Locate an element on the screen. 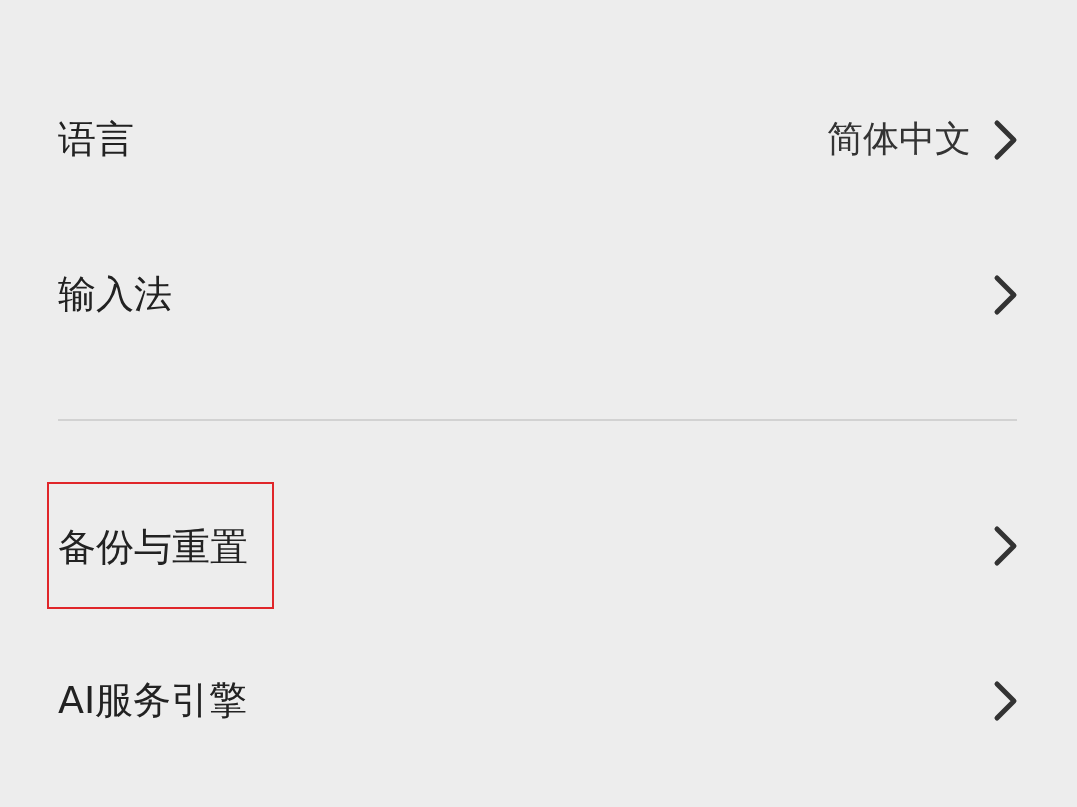 Image resolution: width=1077 pixels, height=807 pixels. setting-label: 备份与重置 is located at coordinates (160, 545).